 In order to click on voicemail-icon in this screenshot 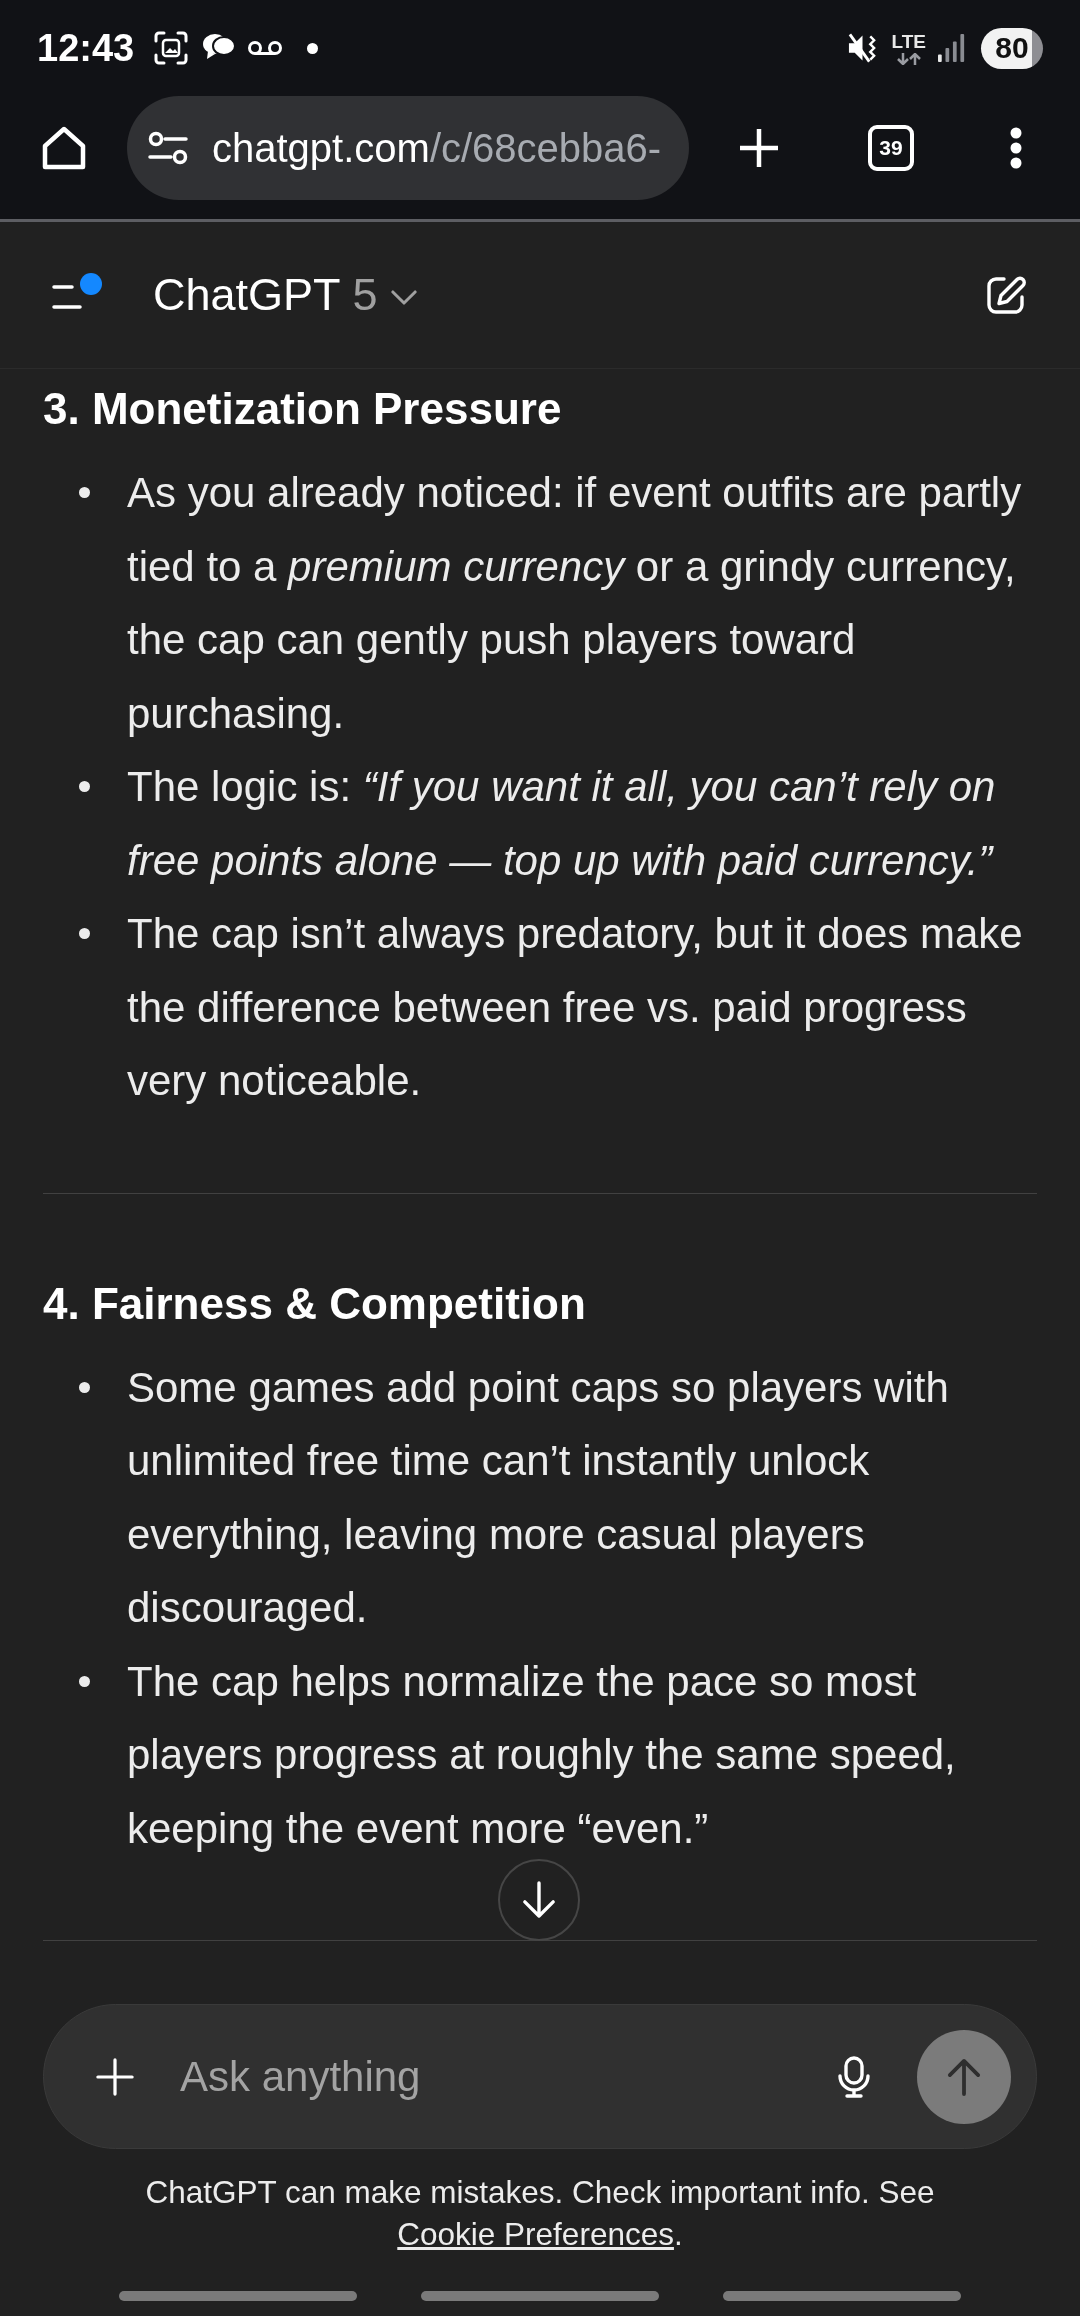, I will do `click(265, 48)`.